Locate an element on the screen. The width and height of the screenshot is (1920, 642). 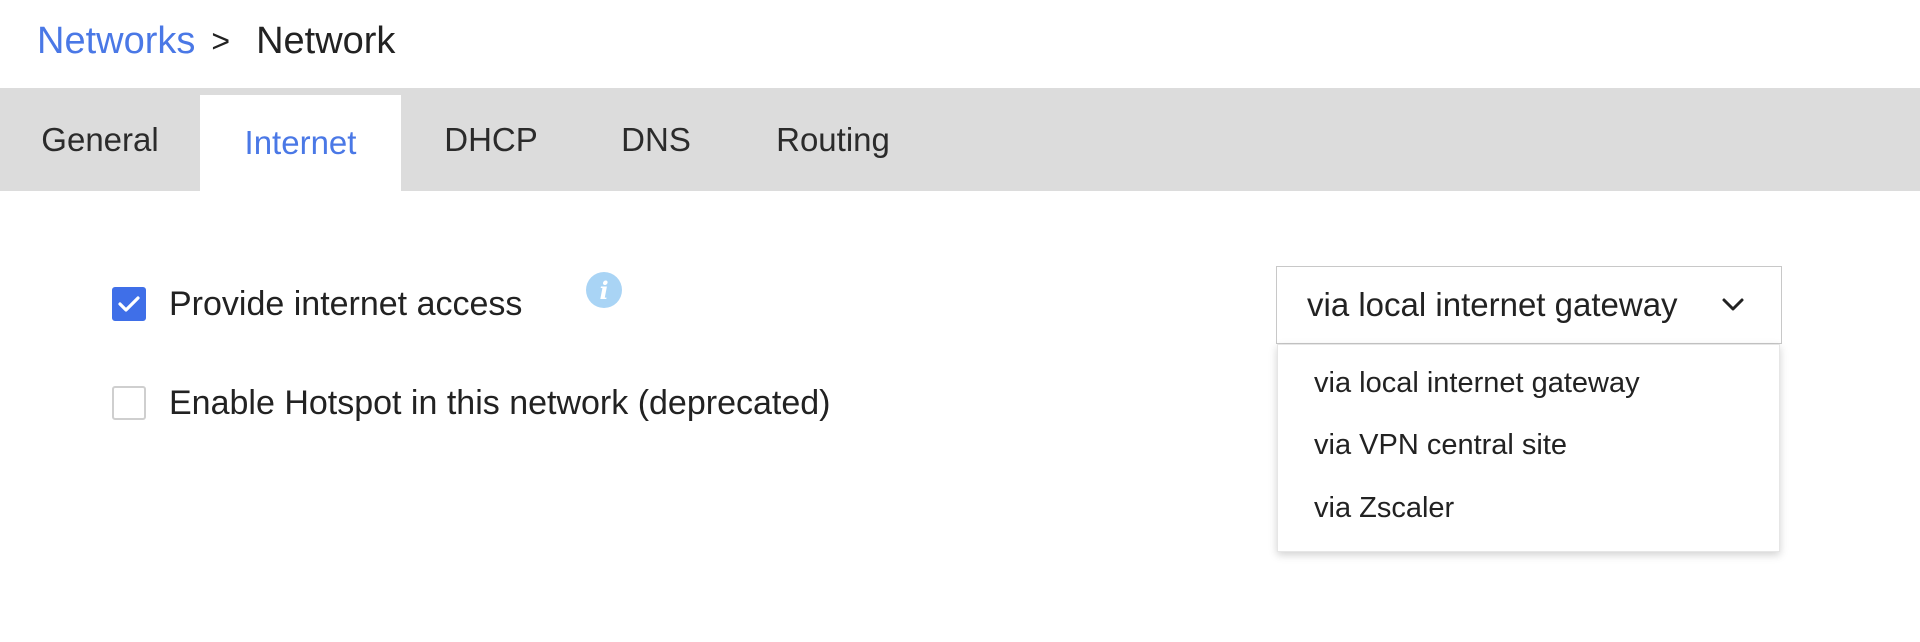
tab-dns: DNS is located at coordinates (656, 139).